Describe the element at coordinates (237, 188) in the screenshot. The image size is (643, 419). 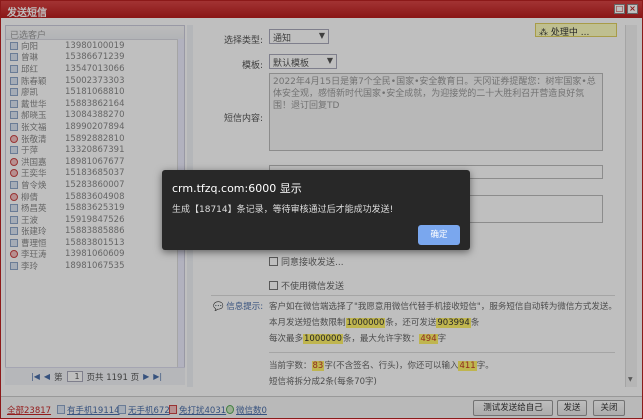
I see `dialog-title: crm.tfzq.com:6000 显示` at that location.